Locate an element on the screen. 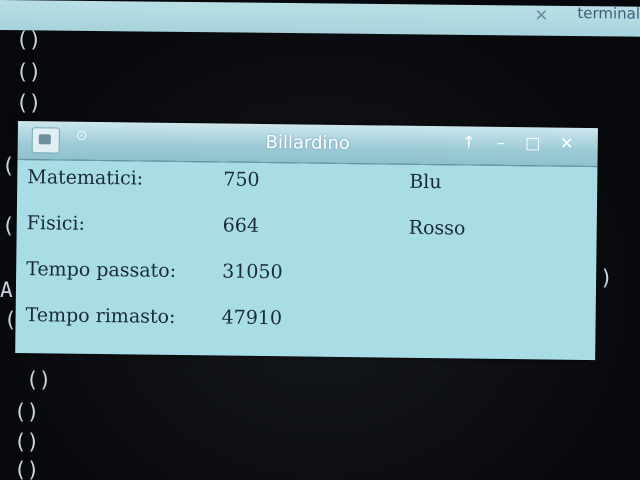  tab-close-icon: ✕ is located at coordinates (541, 15).